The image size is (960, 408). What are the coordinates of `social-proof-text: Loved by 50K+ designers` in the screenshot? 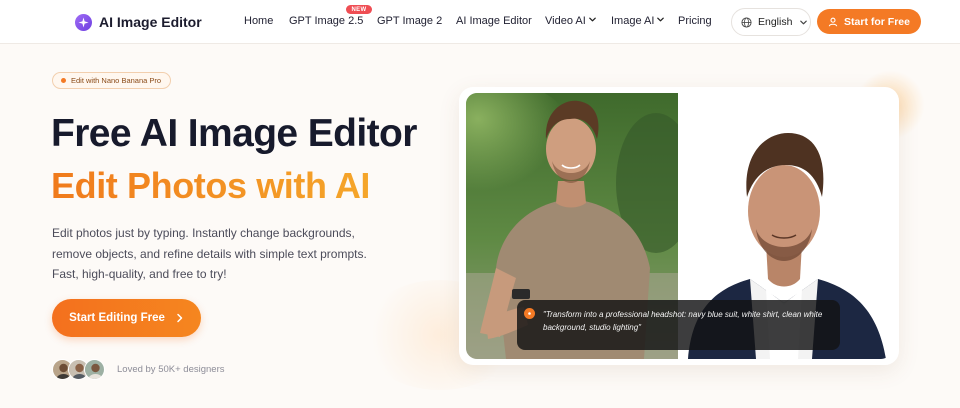 It's located at (171, 369).